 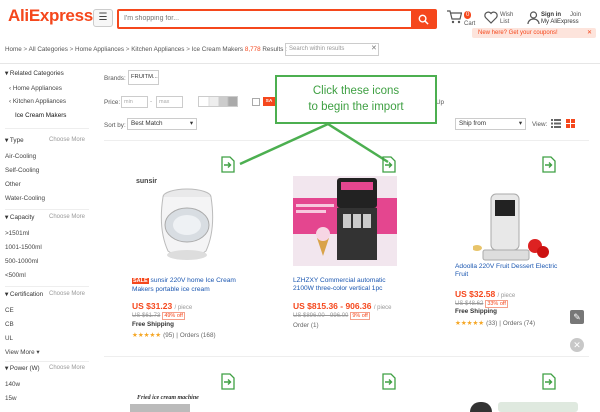 I want to click on aliexpress-logo: AliExpress, so click(x=50, y=16).